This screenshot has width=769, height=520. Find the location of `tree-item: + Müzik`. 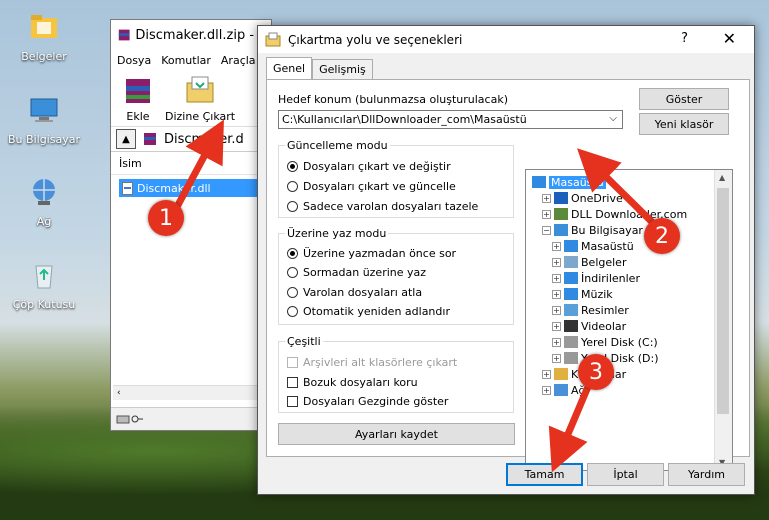

tree-item: + Müzik is located at coordinates (582, 294).